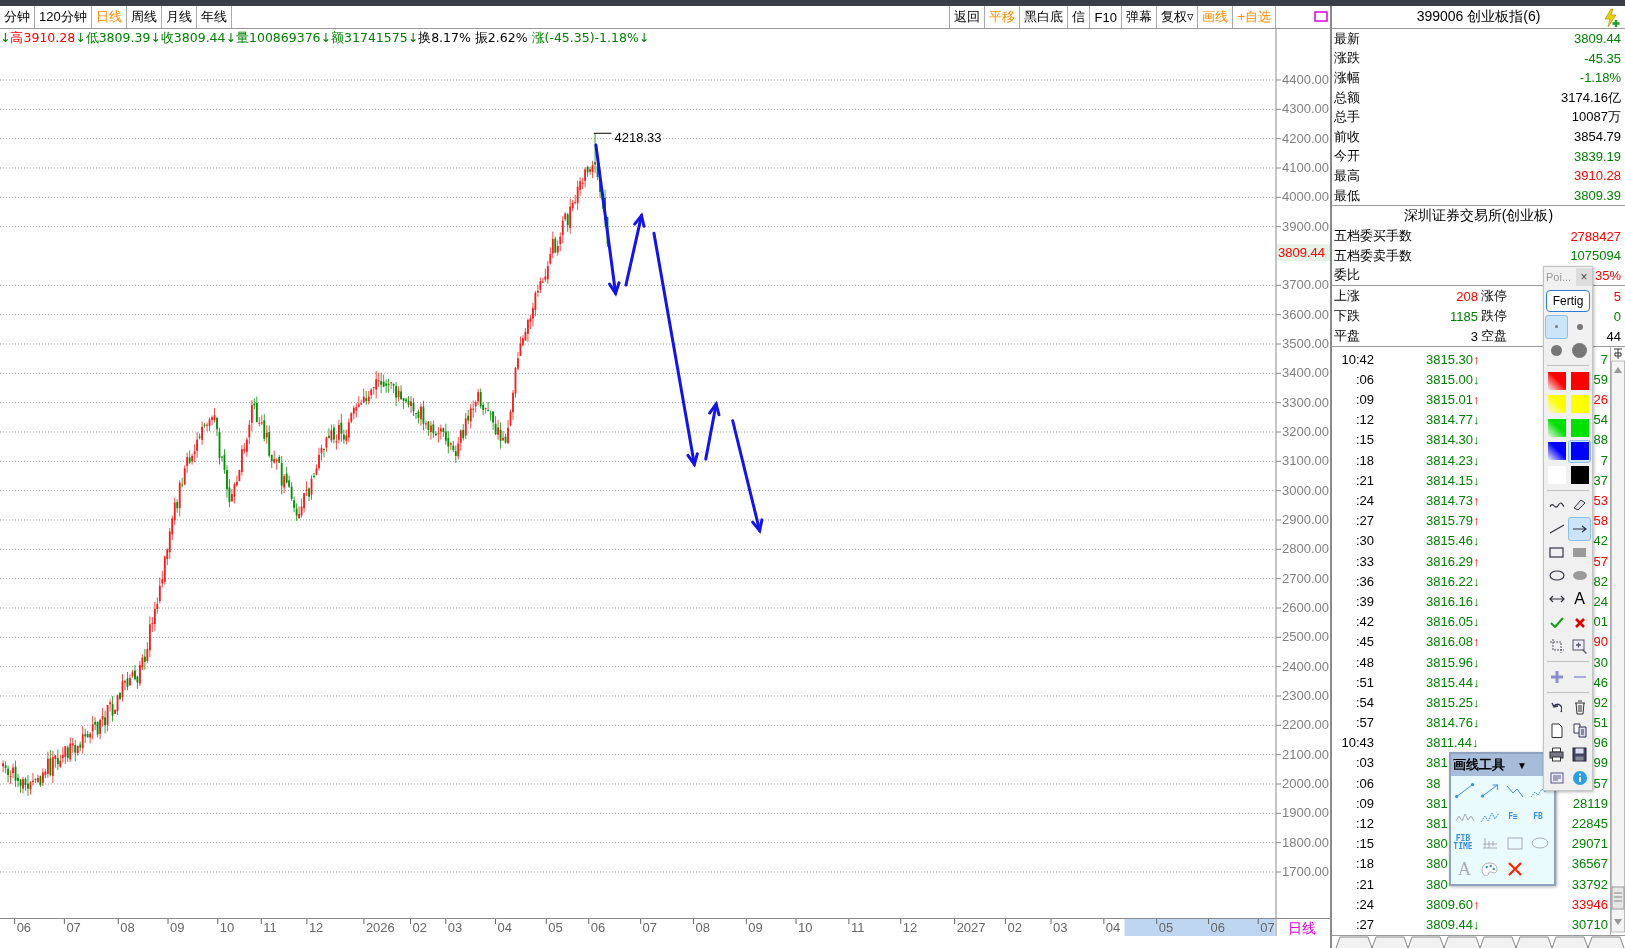  Describe the element at coordinates (1464, 791) in the screenshot. I see `segment-icon` at that location.